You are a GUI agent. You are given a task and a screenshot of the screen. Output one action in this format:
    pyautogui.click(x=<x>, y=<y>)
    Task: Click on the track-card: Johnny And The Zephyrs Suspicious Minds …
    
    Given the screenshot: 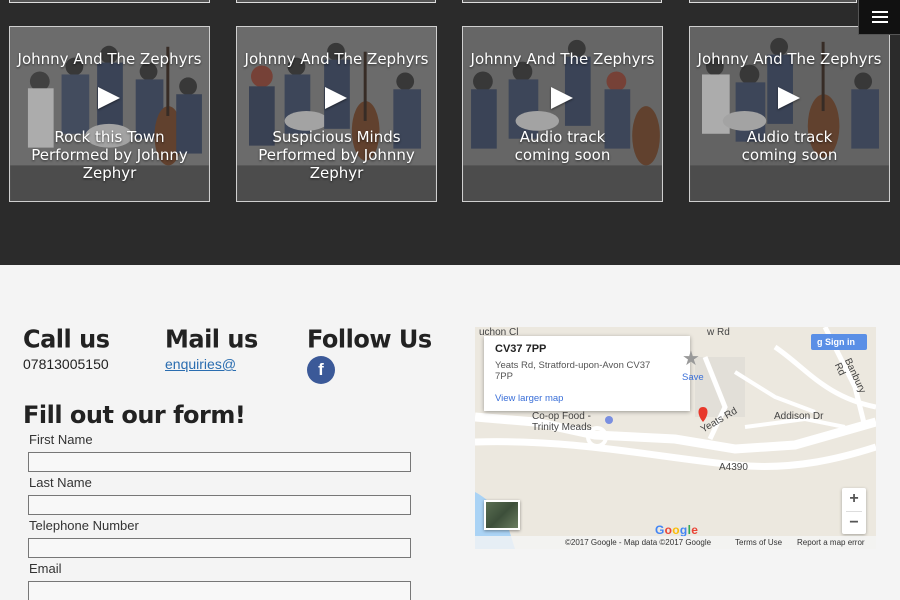 What is the action you would take?
    pyautogui.click(x=336, y=114)
    